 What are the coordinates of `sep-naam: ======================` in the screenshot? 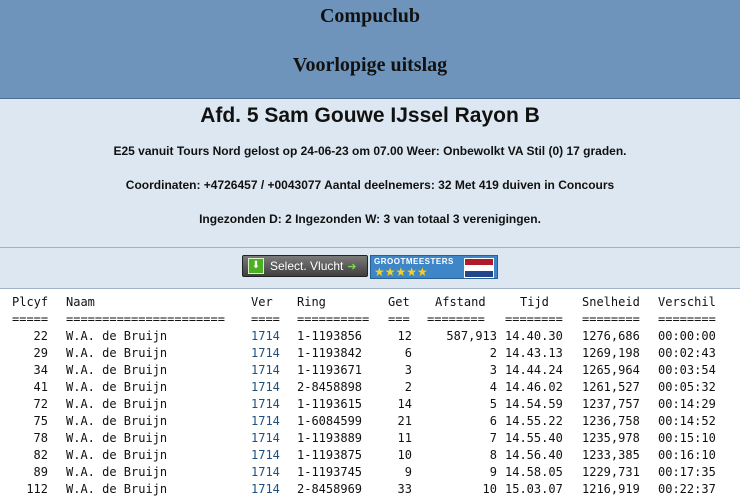 It's located at (145, 319).